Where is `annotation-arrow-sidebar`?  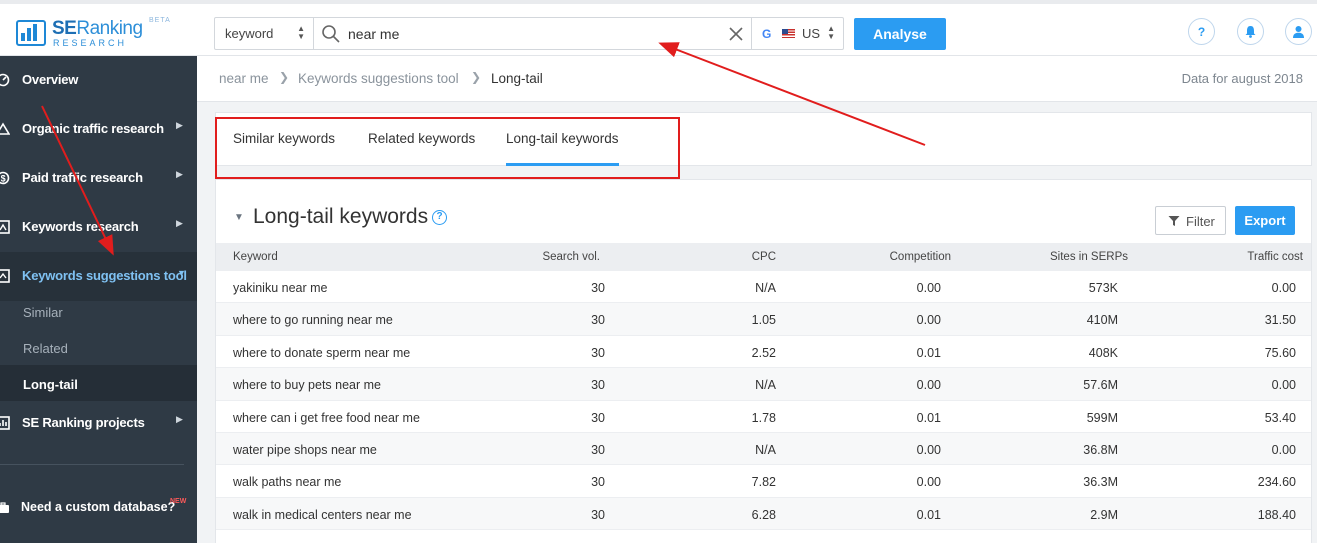
annotation-arrow-sidebar is located at coordinates (77, 180).